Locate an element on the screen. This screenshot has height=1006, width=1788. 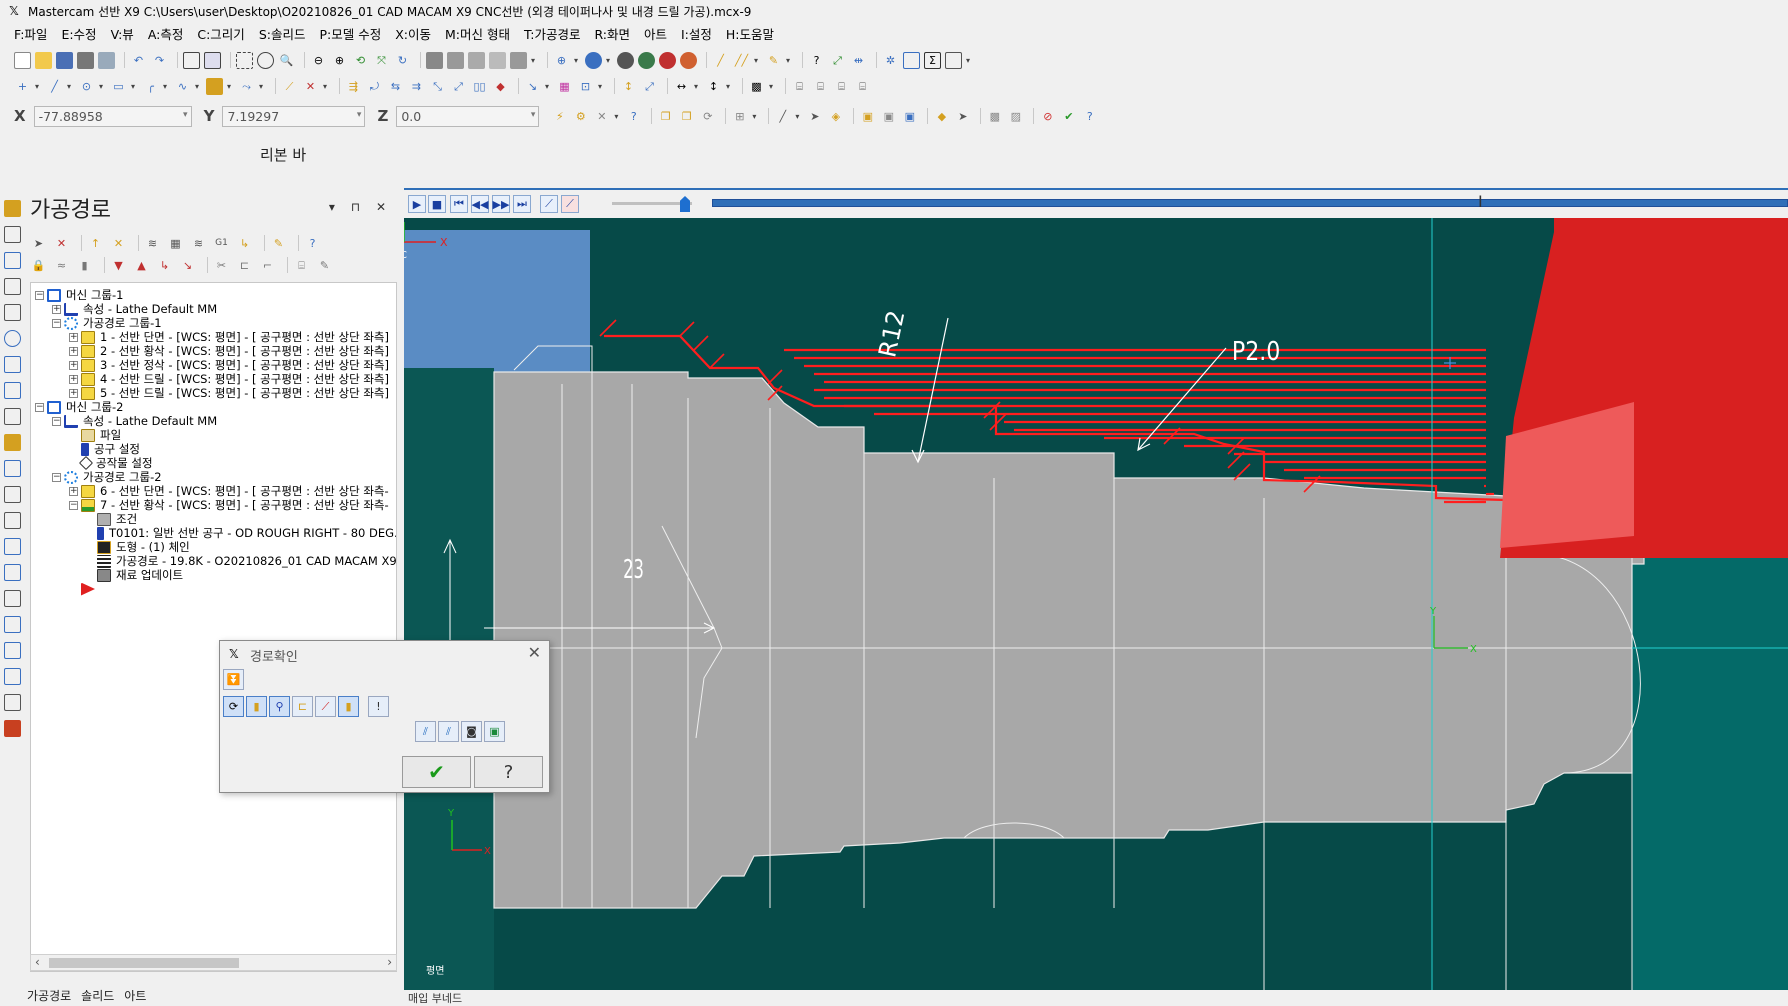
circle-icon: ⊙ is located at coordinates (86, 86).